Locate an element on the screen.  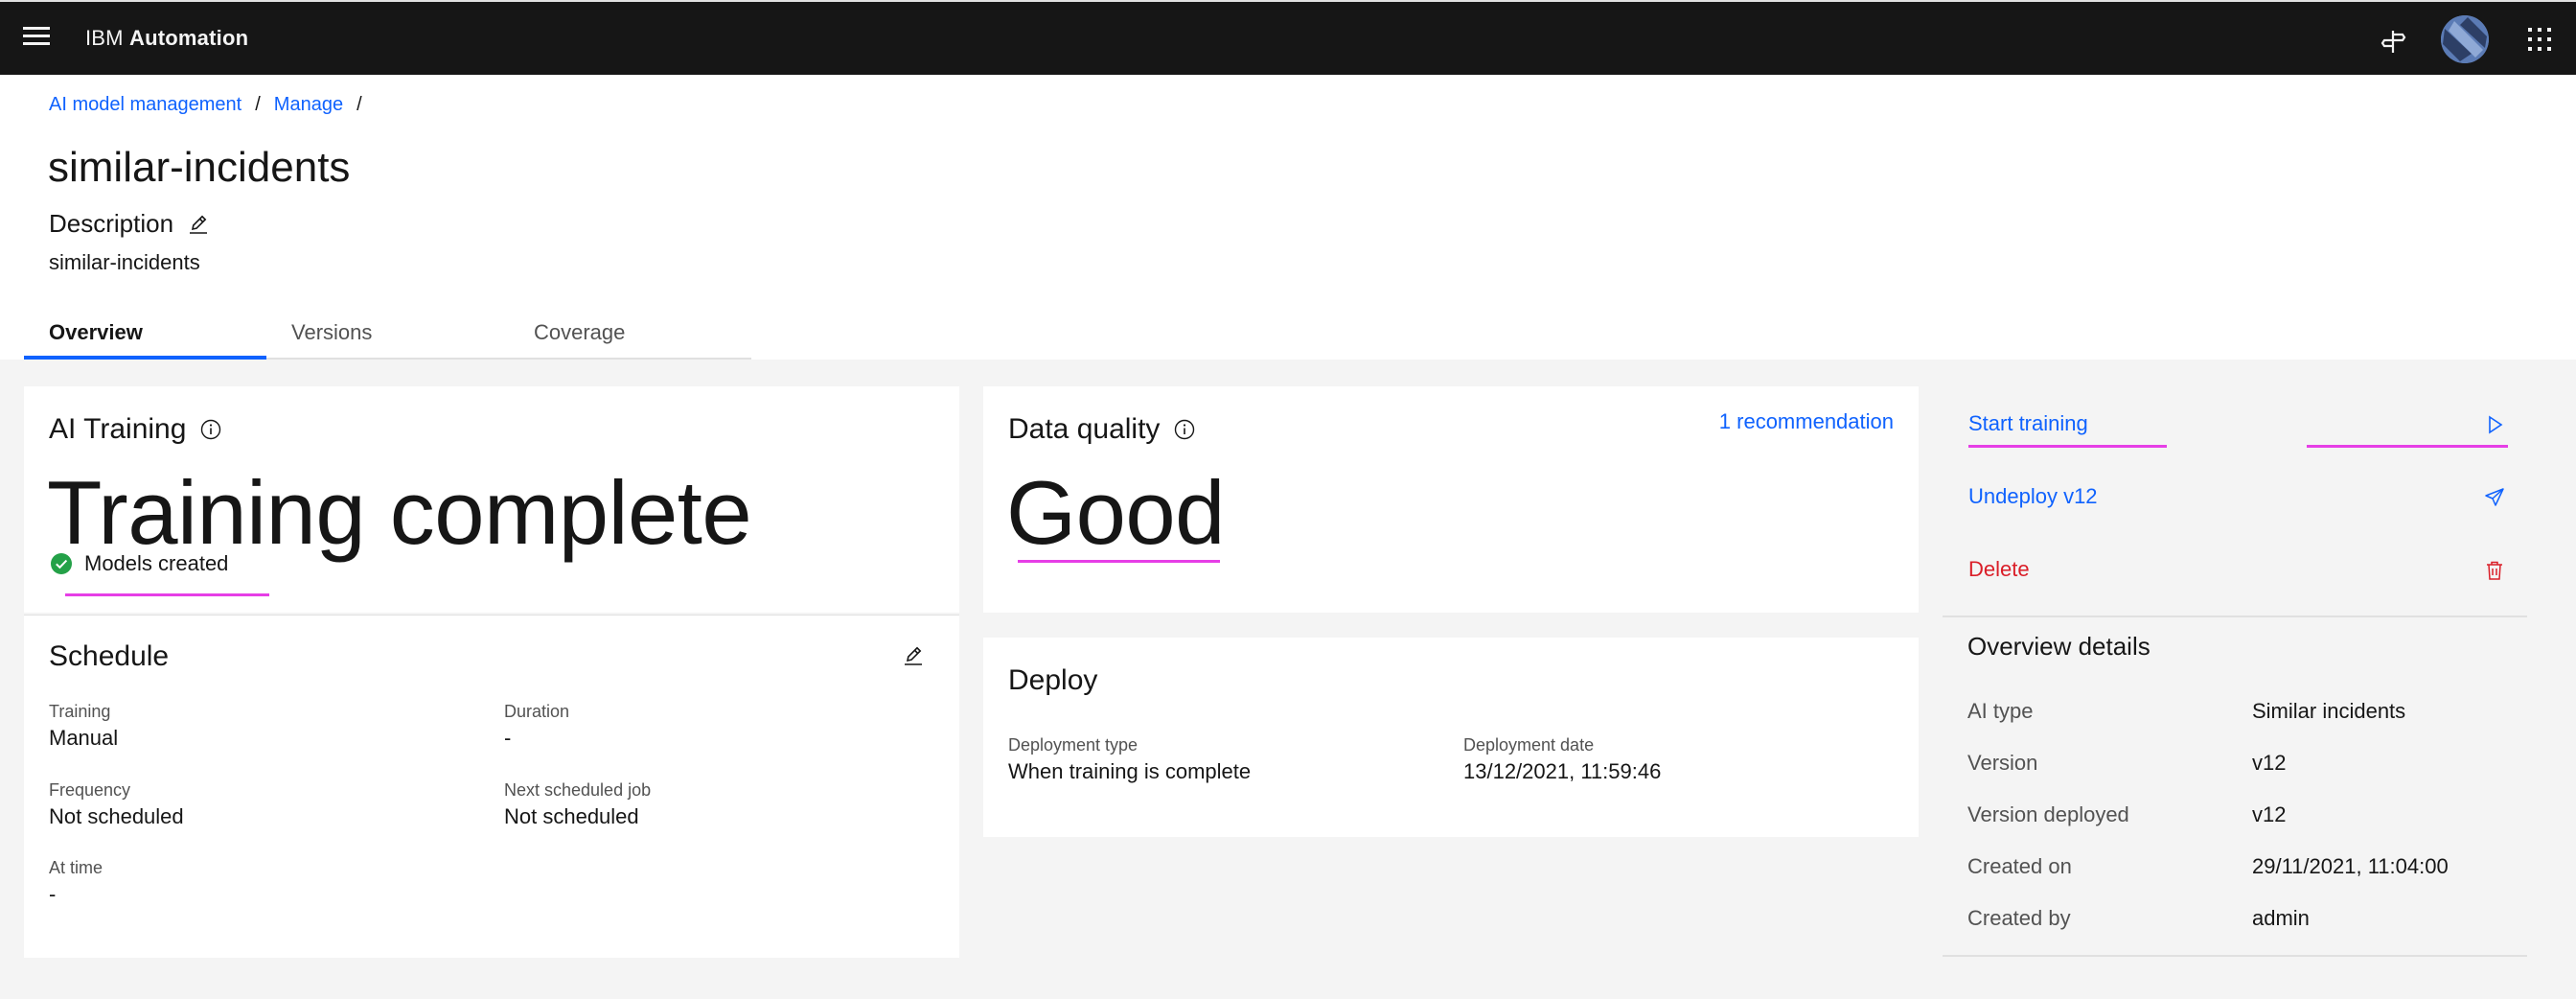
app-switcher-icon is located at coordinates (2539, 39).